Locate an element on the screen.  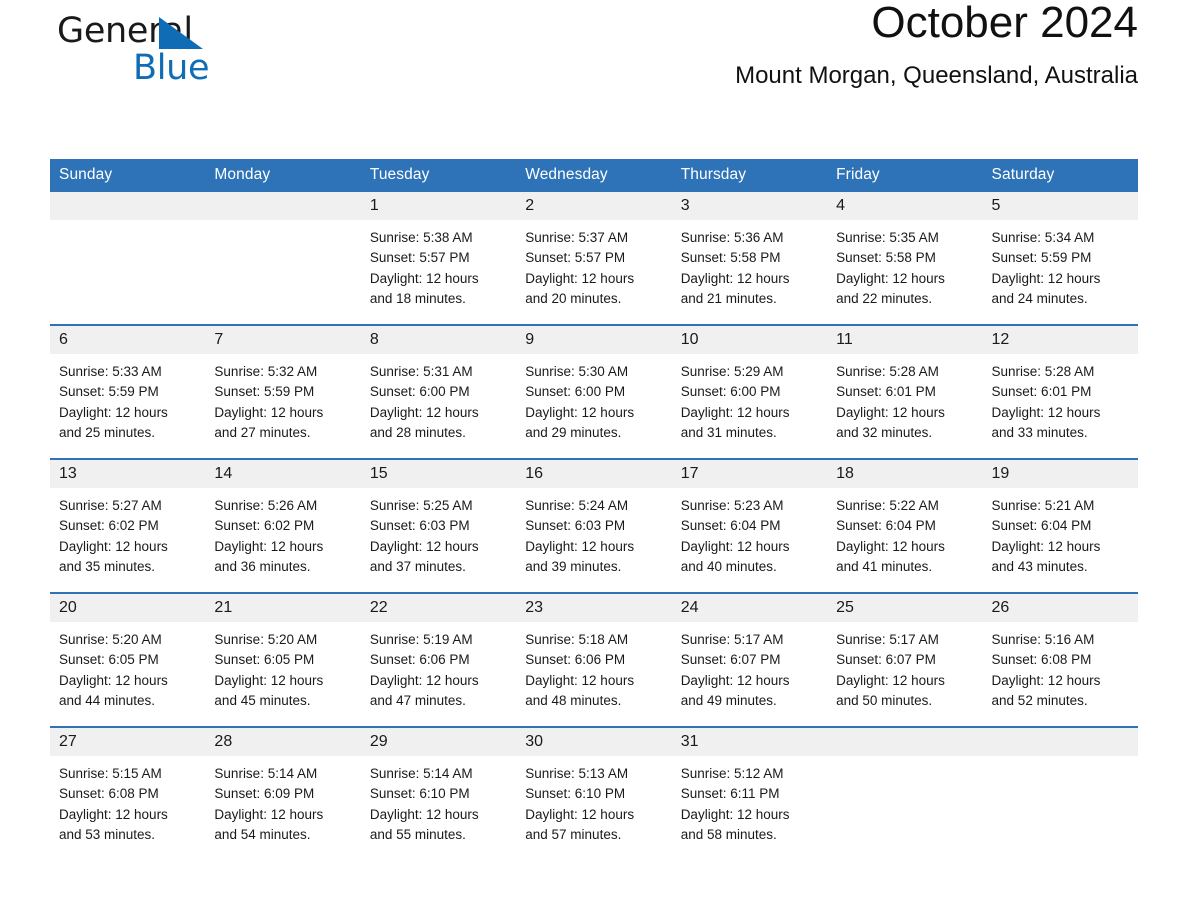
daylight-text-line2: and 28 minutes. is located at coordinates (417, 432).